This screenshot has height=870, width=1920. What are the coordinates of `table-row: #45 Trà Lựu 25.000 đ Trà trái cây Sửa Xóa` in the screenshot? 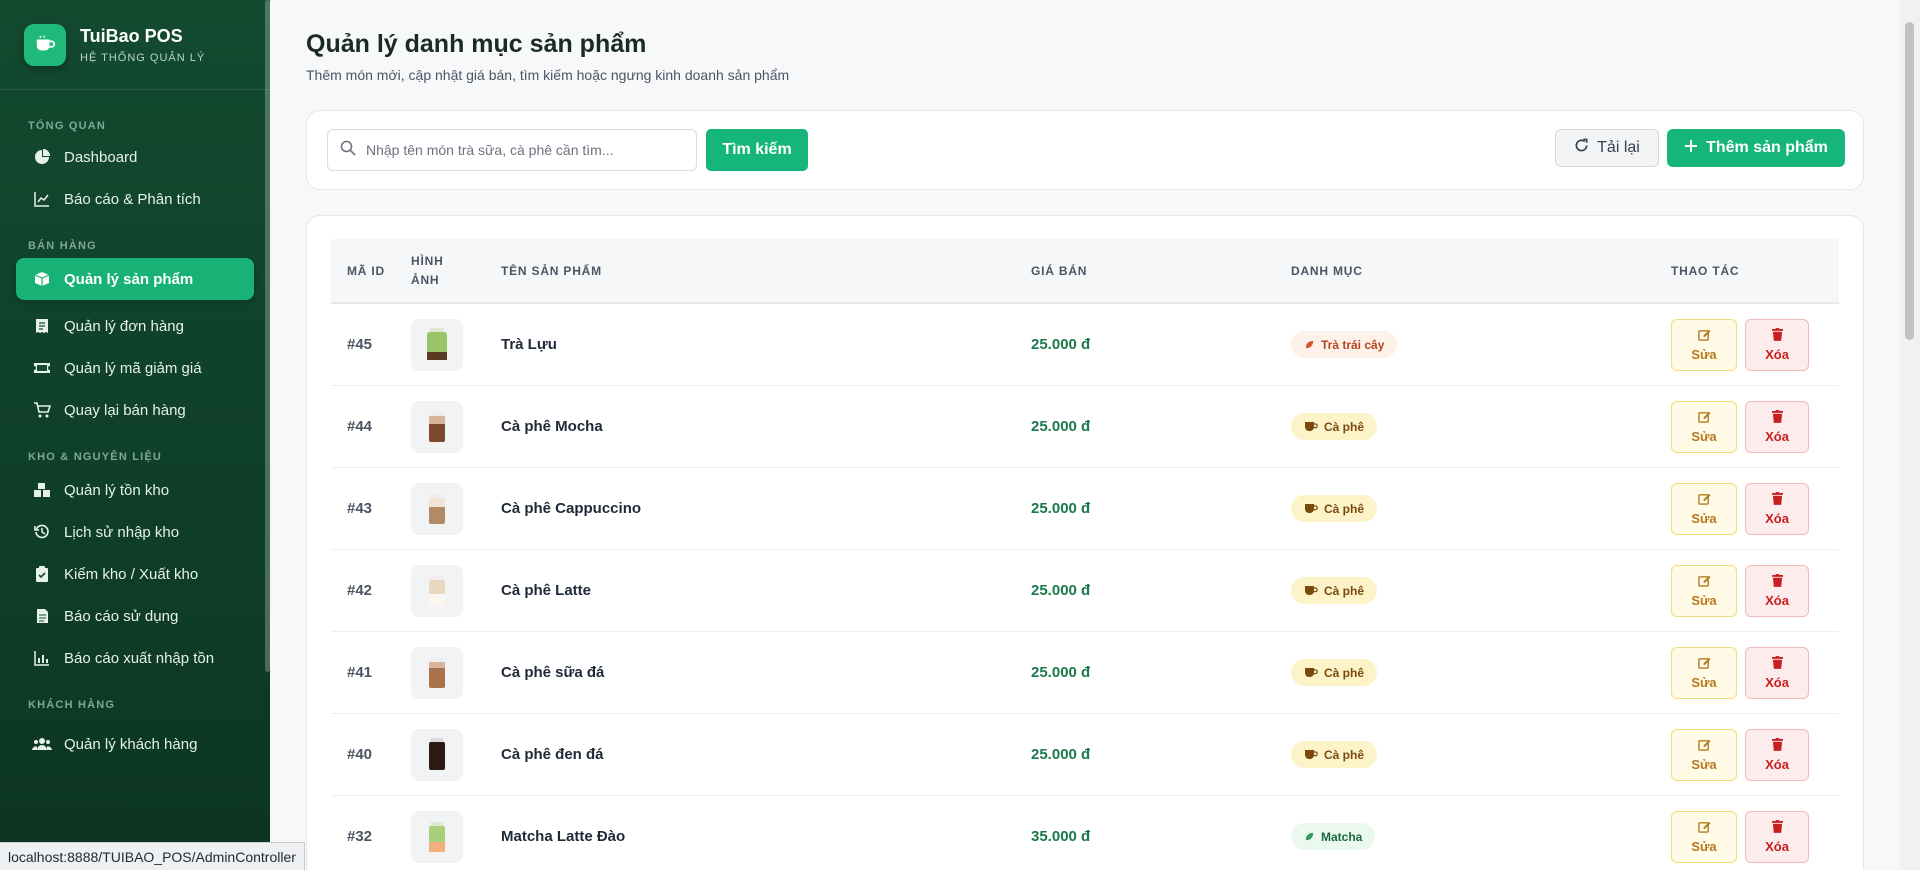 It's located at (1085, 345).